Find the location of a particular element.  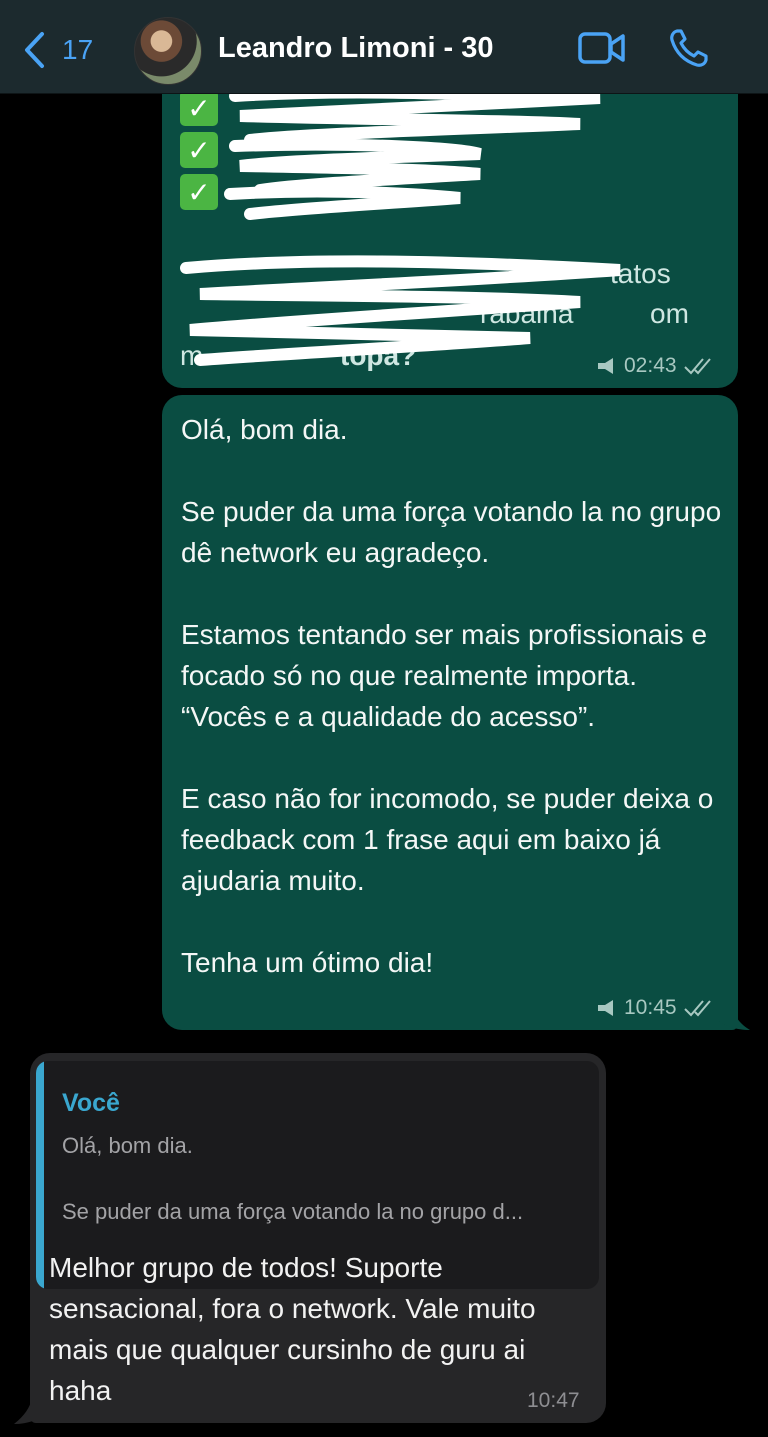

chat-header: 17 Leandro Limoni - 30 is located at coordinates (384, 47).